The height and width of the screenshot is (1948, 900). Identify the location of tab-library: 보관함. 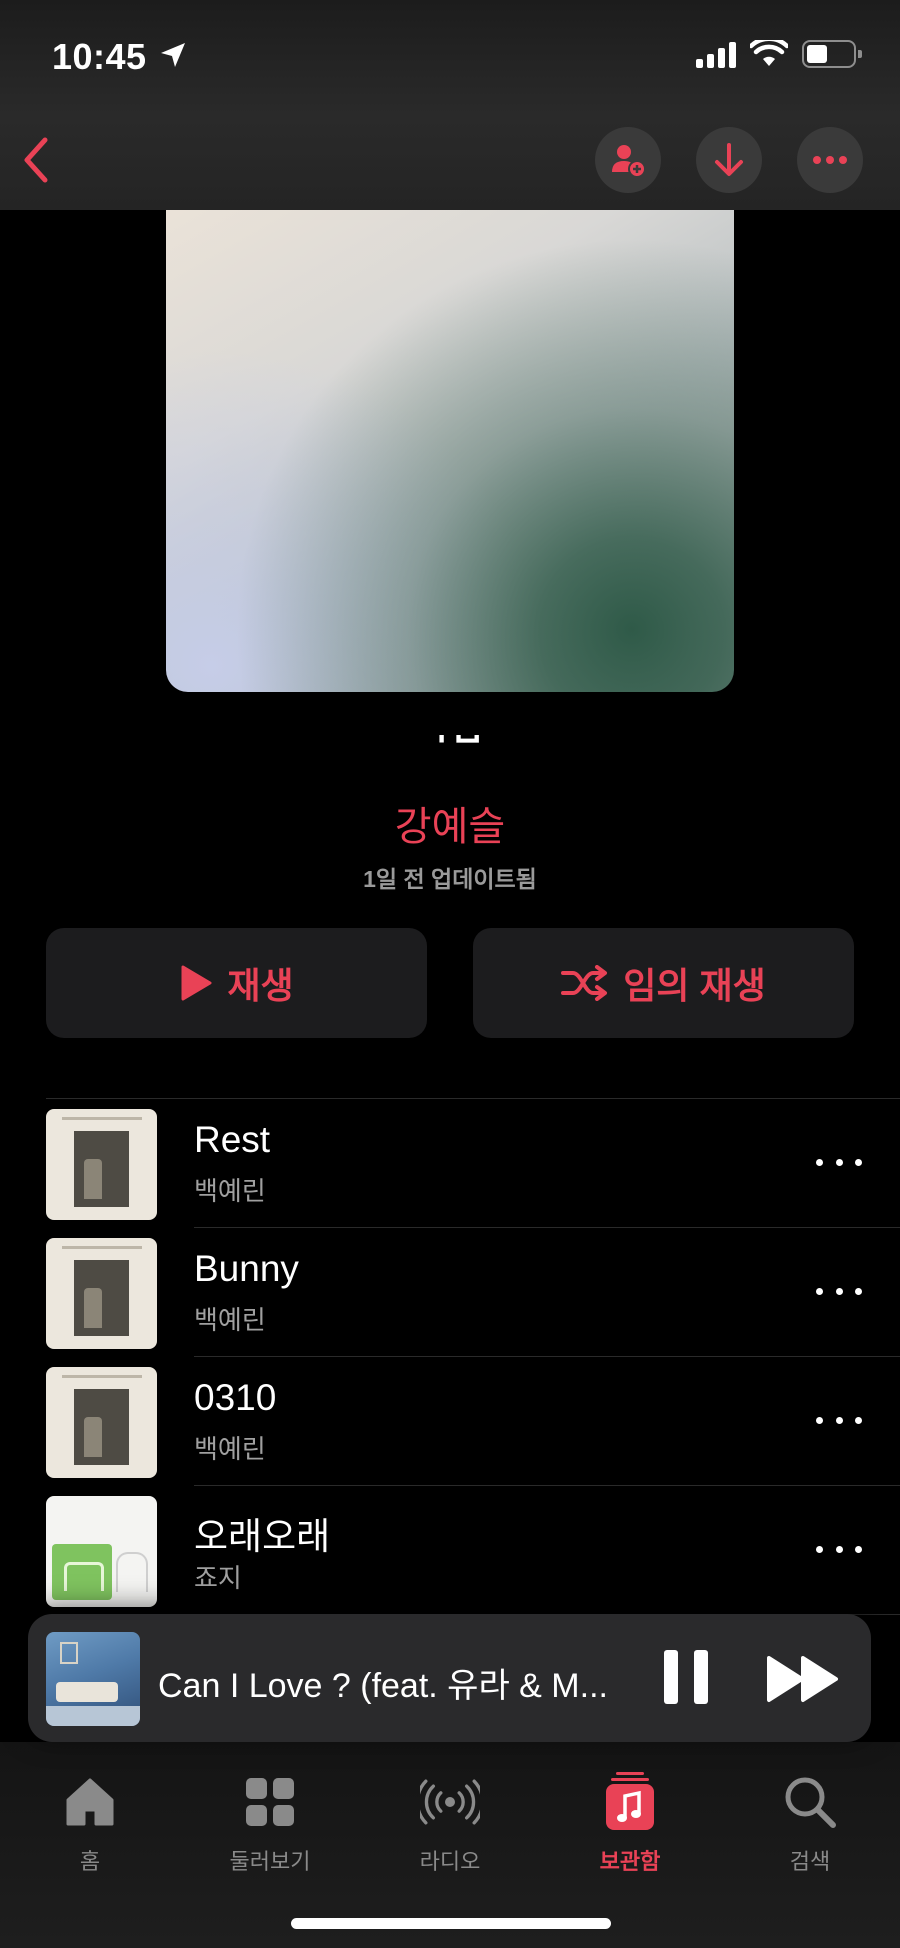
(630, 1827).